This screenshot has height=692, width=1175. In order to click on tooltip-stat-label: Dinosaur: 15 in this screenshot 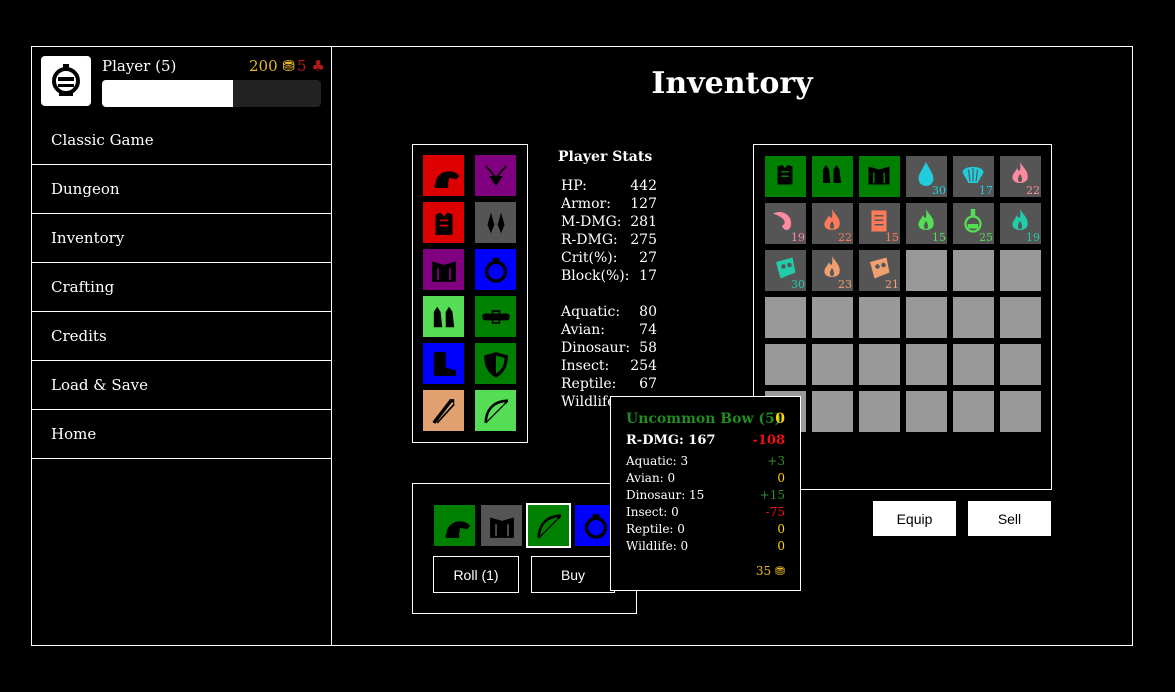, I will do `click(665, 495)`.